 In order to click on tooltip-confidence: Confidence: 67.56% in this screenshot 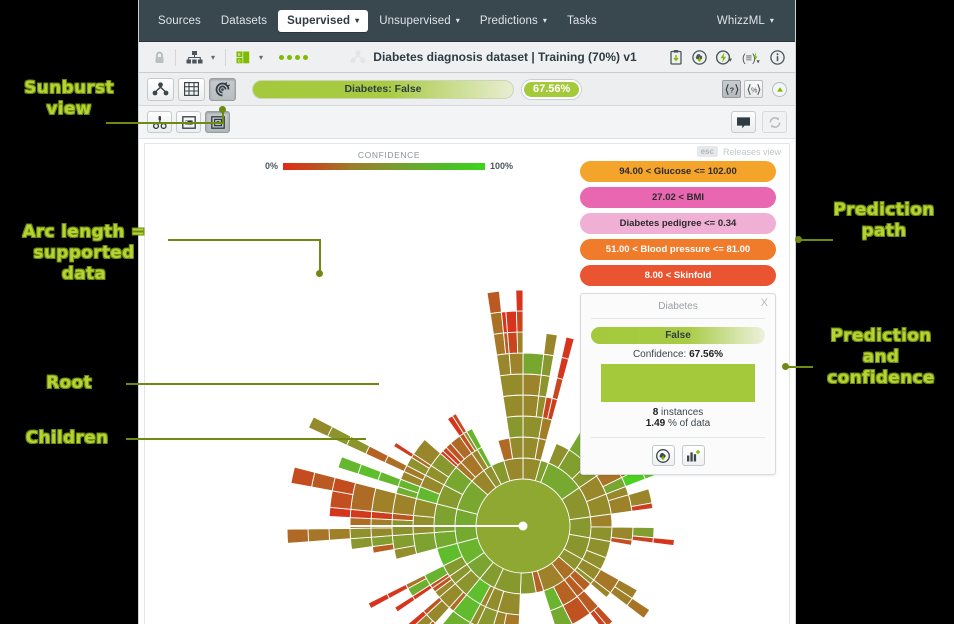, I will do `click(678, 354)`.